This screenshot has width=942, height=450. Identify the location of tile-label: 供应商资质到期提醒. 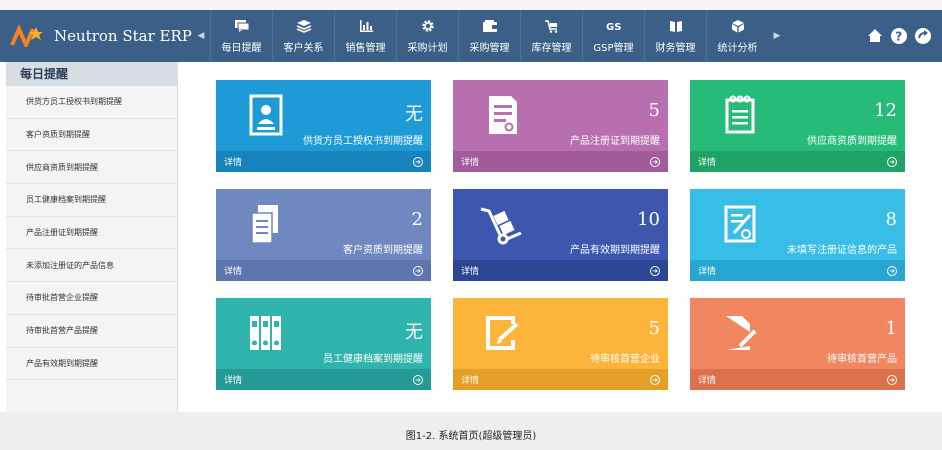
(852, 141).